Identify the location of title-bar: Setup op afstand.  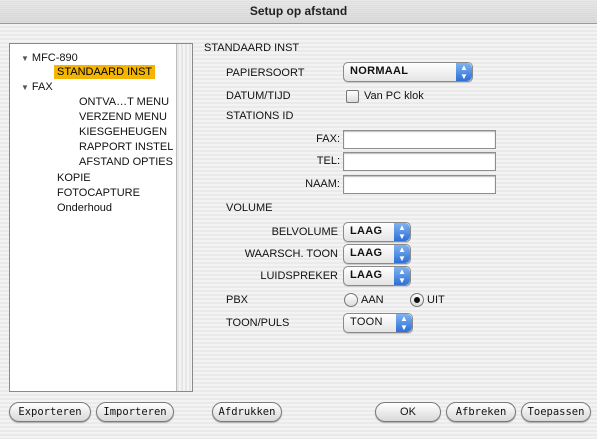
(298, 12).